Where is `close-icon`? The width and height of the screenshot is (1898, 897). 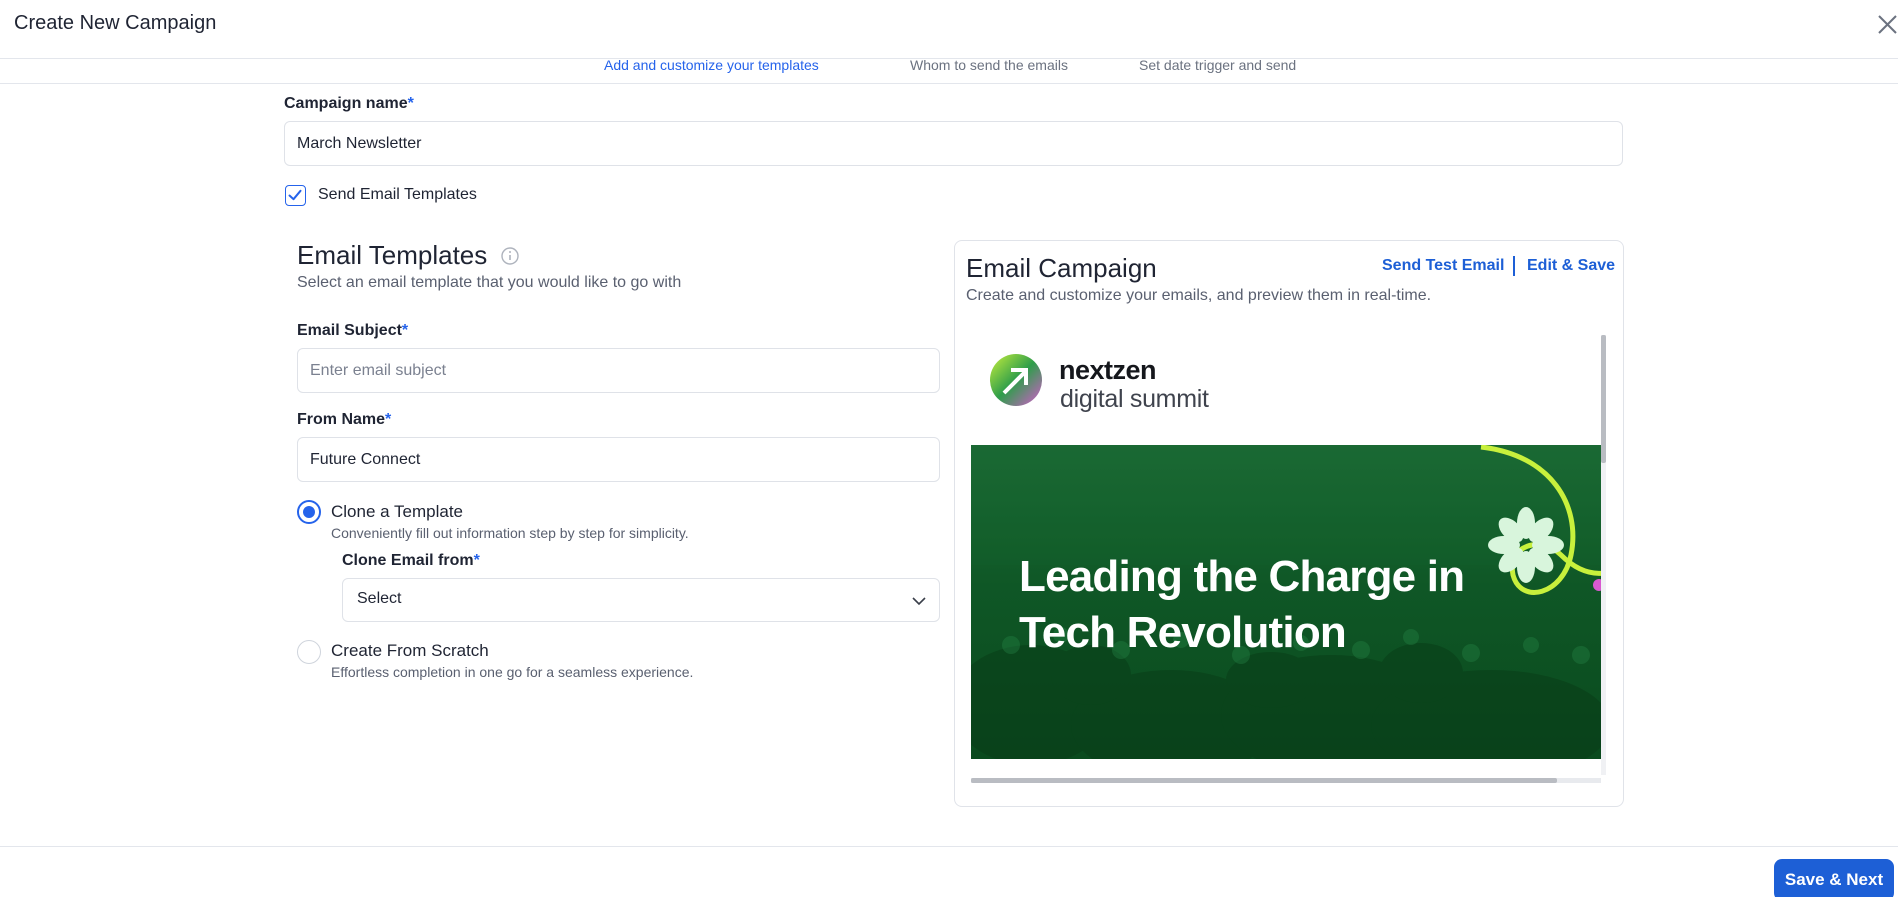 close-icon is located at coordinates (1887, 24).